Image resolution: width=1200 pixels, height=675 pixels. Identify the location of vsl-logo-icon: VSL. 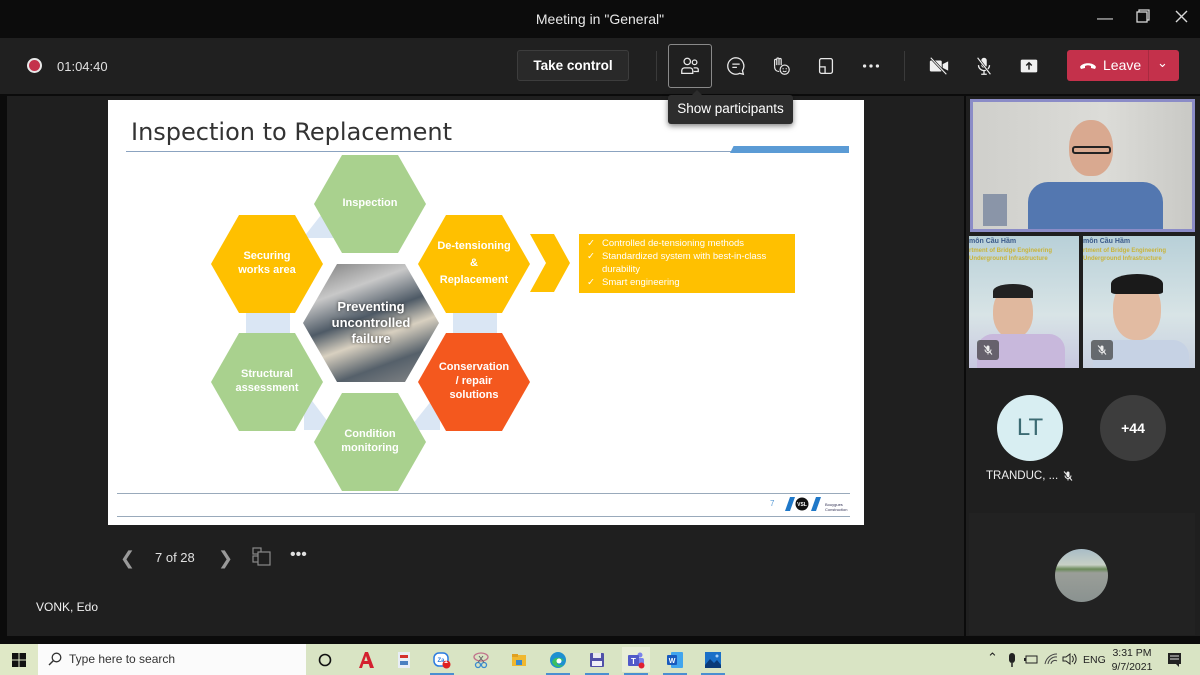
(803, 504).